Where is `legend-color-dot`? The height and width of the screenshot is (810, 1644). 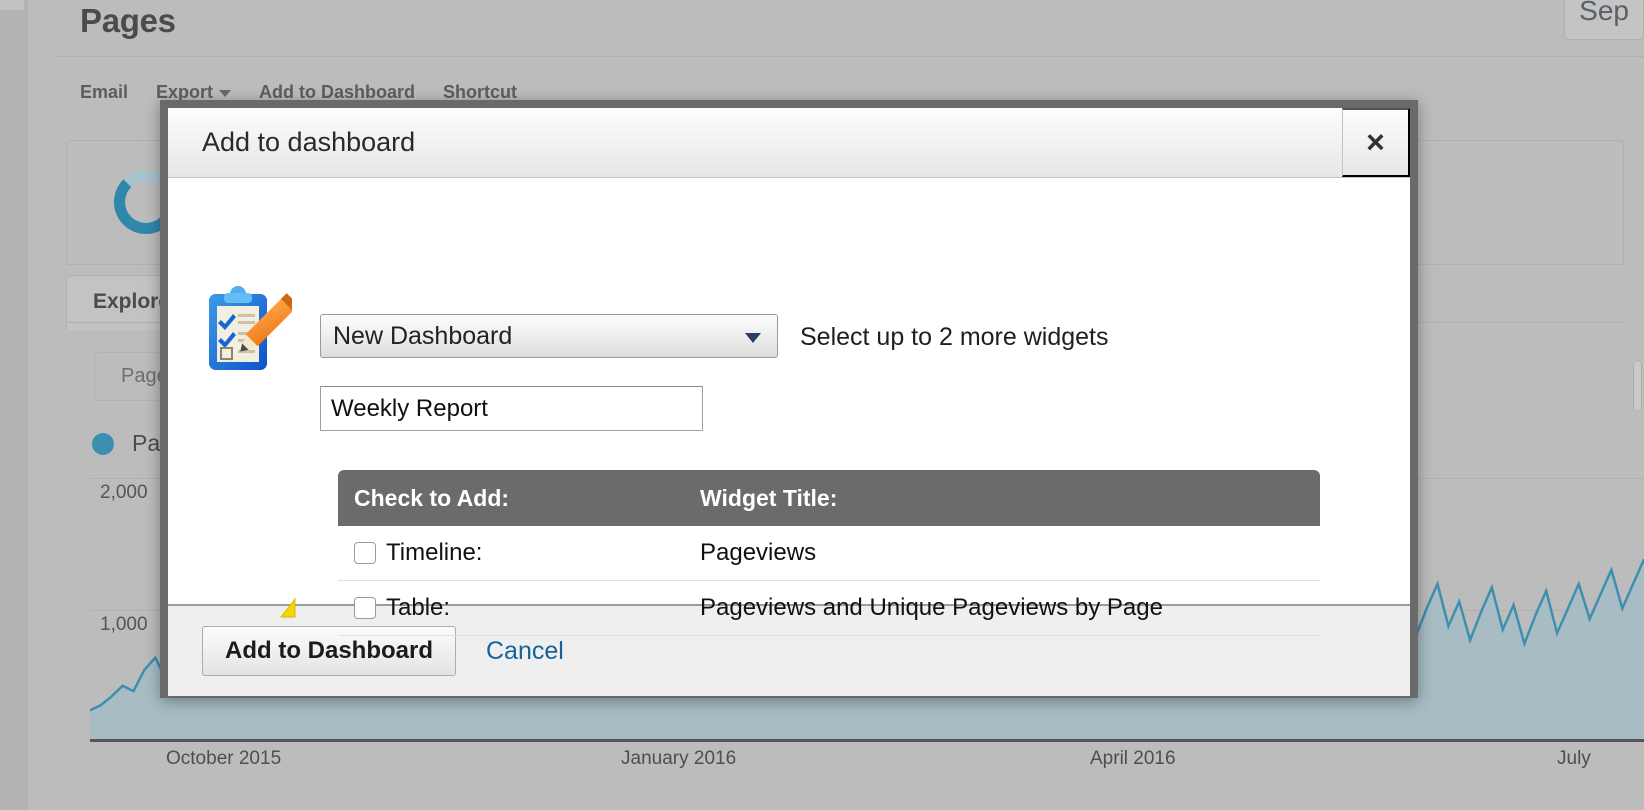 legend-color-dot is located at coordinates (103, 443).